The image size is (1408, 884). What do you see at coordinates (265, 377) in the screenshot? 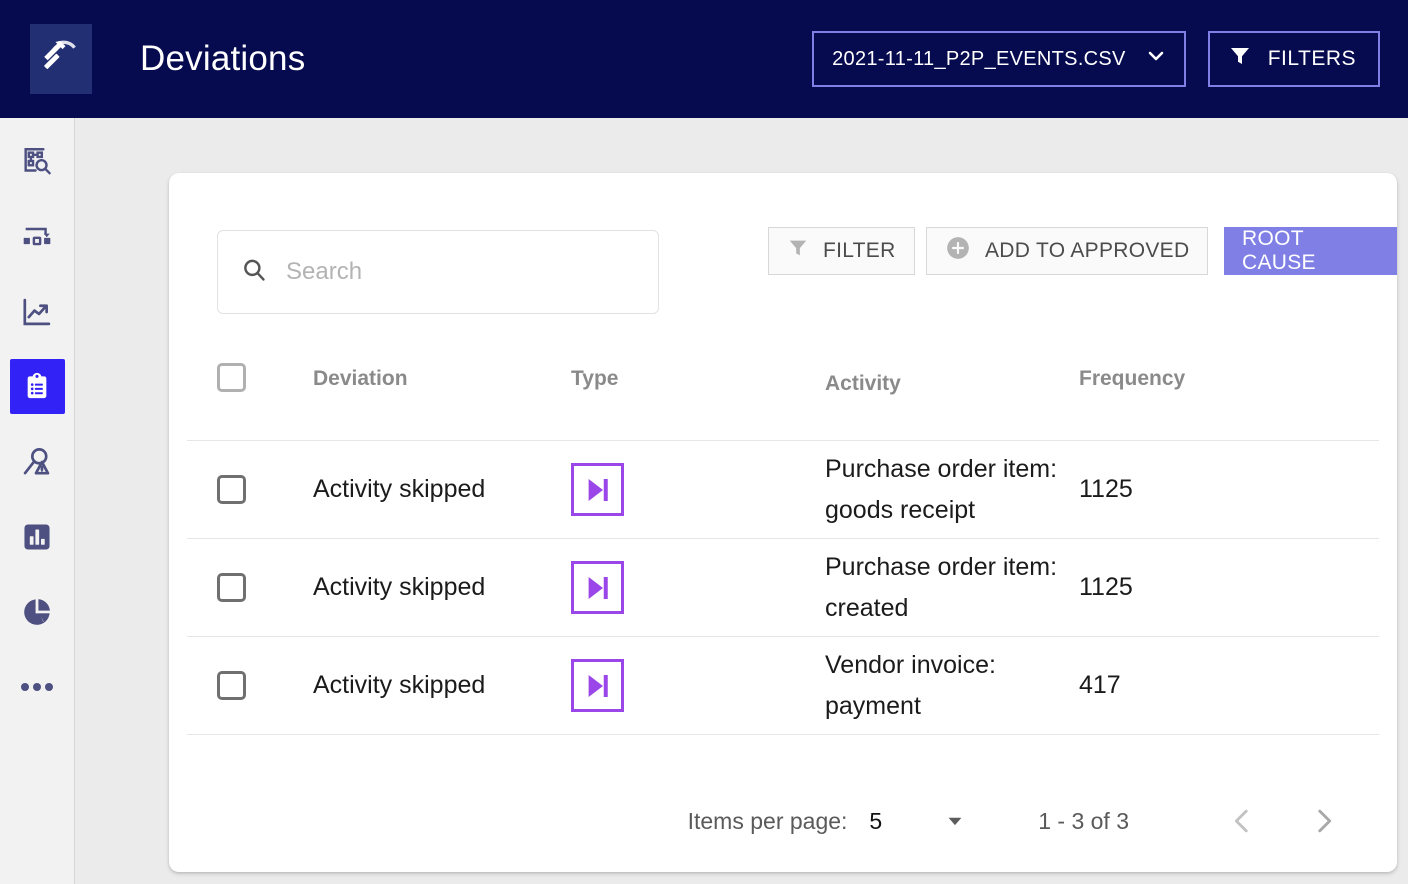
I see `select-all-cell` at bounding box center [265, 377].